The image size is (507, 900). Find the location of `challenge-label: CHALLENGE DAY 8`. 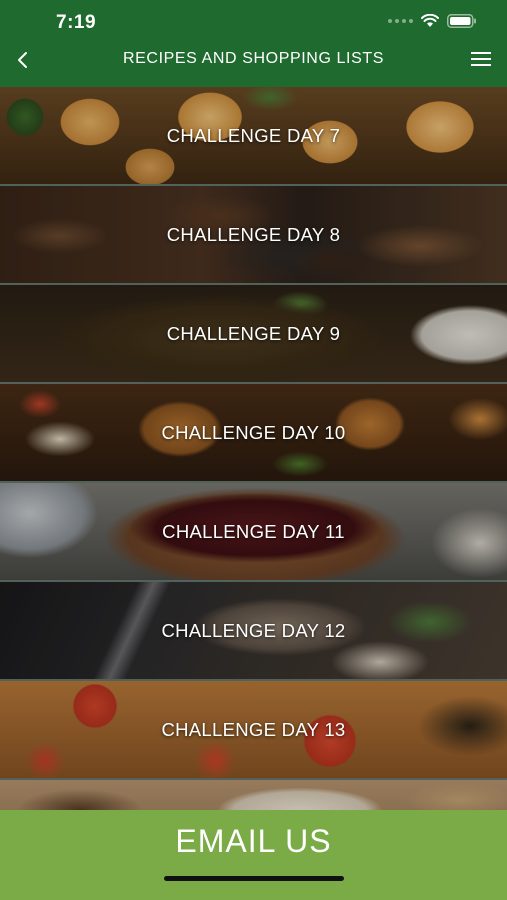

challenge-label: CHALLENGE DAY 8 is located at coordinates (253, 234).